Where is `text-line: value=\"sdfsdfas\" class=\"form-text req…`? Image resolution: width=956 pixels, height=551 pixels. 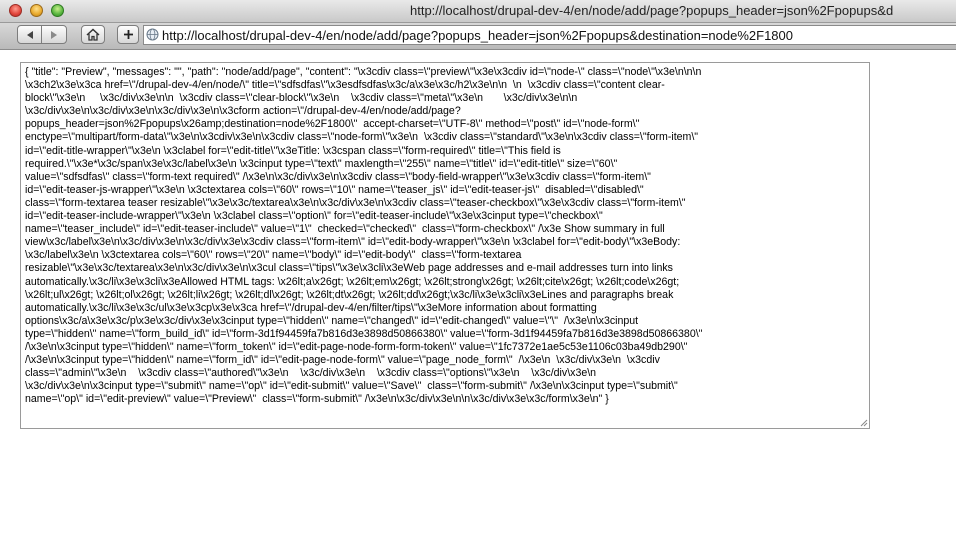 text-line: value=\"sdfsdfas\" class=\"form-text req… is located at coordinates (338, 176).